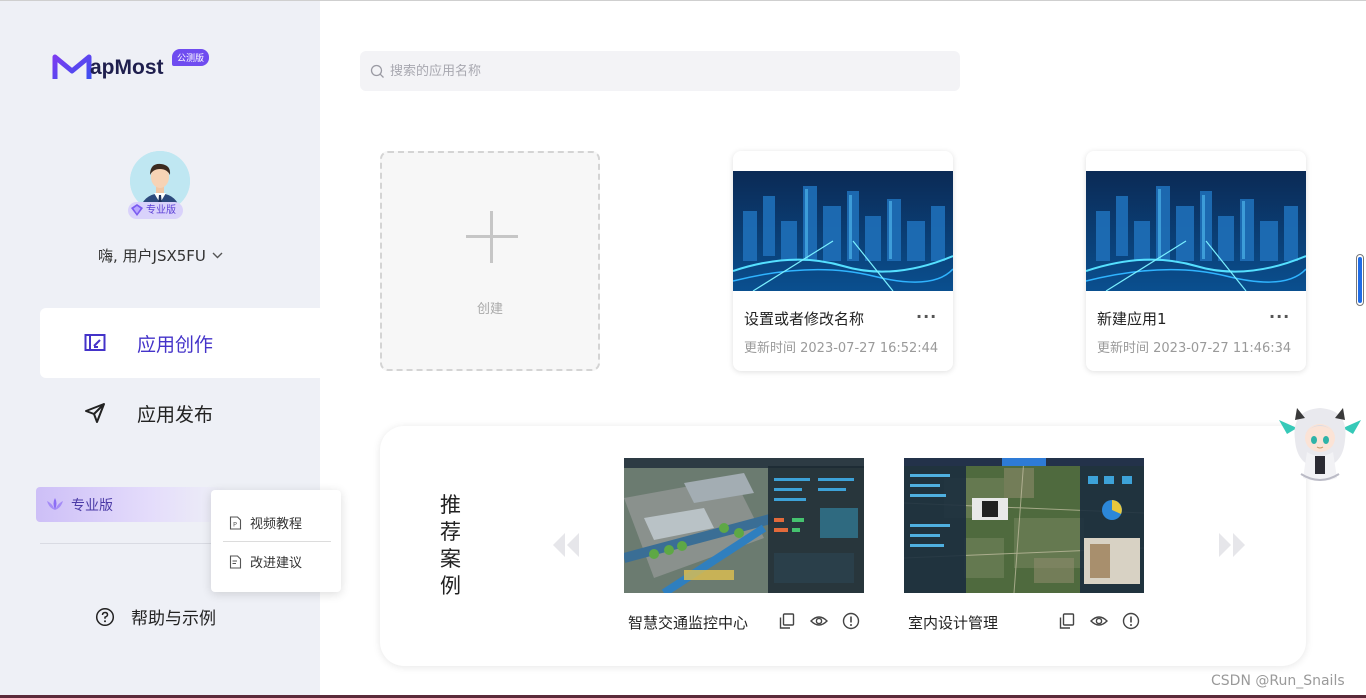 The height and width of the screenshot is (698, 1366). What do you see at coordinates (1320, 442) in the screenshot?
I see `mascot-assistant-icon` at bounding box center [1320, 442].